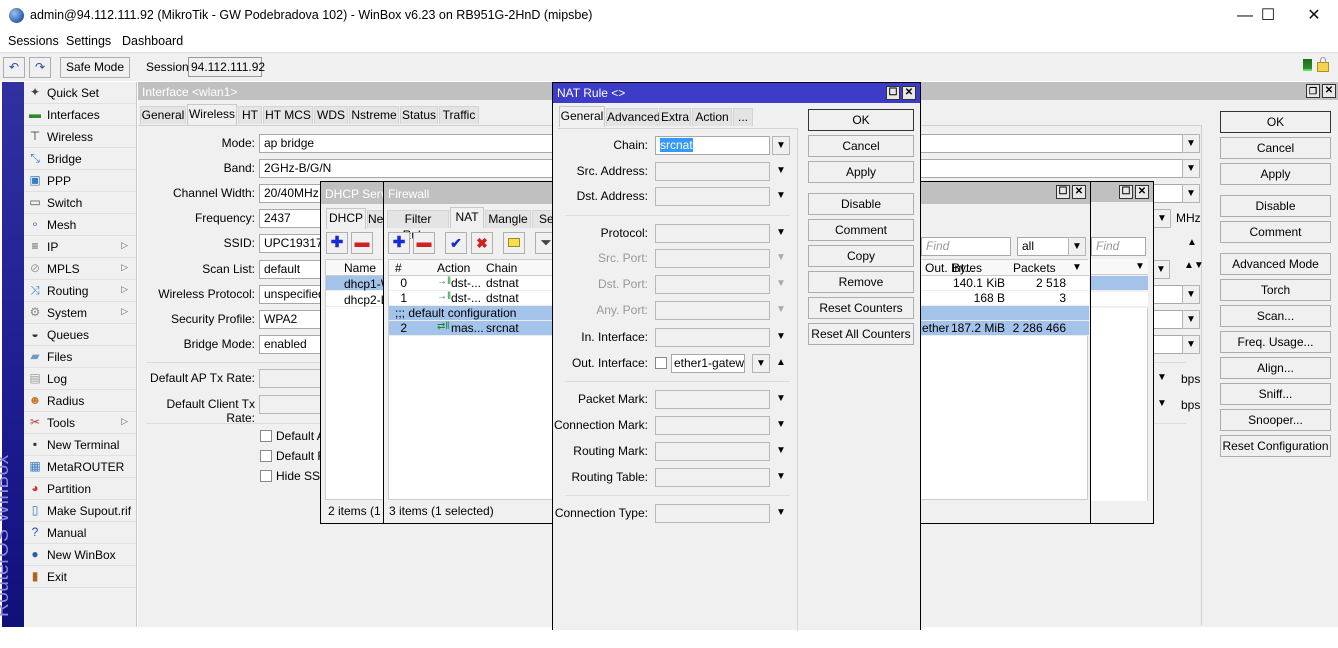 Image resolution: width=1338 pixels, height=648 pixels. I want to click on sidebar-item-queues: ◒ Queues, so click(80, 335).